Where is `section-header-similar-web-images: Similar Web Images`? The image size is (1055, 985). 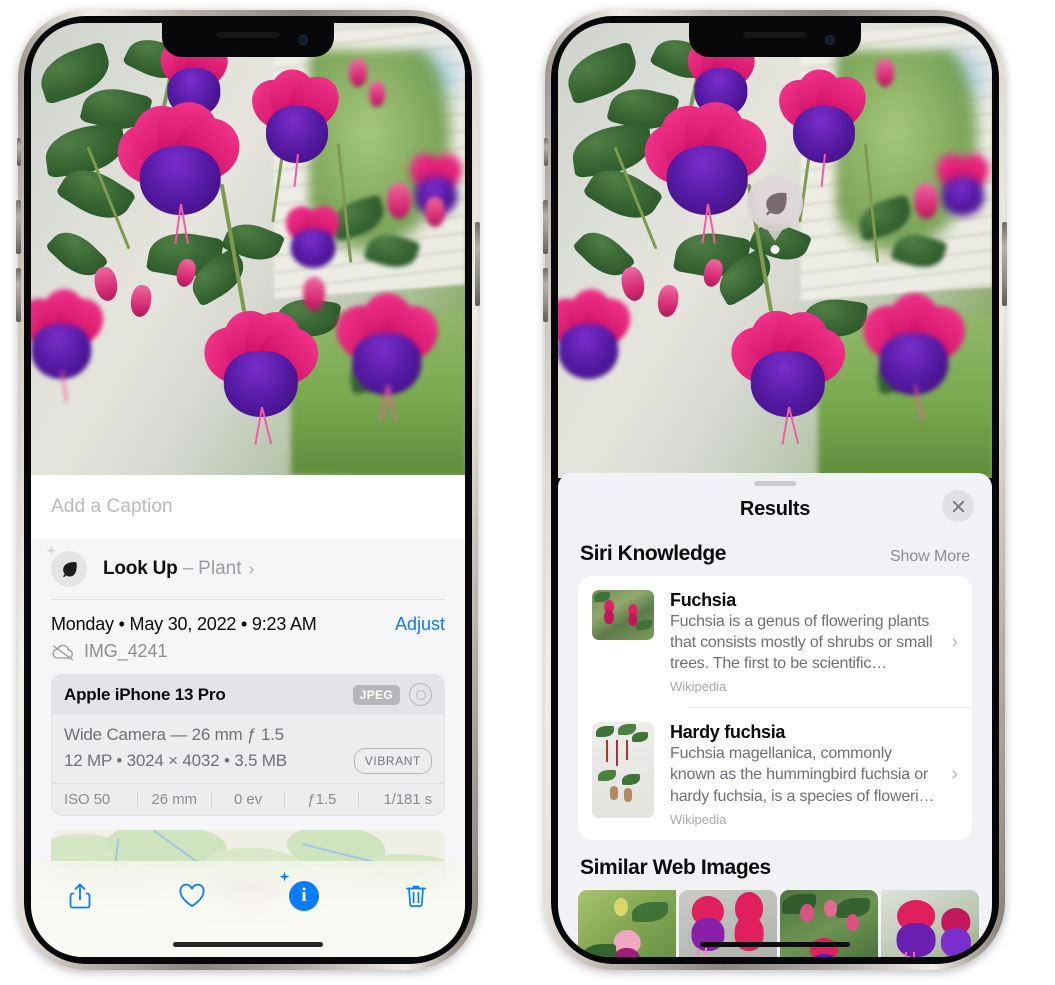
section-header-similar-web-images: Similar Web Images is located at coordinates (775, 862).